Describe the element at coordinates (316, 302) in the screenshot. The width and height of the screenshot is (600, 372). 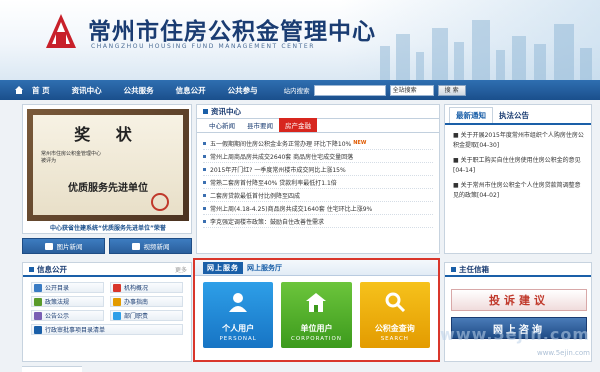
I see `building-icon` at that location.